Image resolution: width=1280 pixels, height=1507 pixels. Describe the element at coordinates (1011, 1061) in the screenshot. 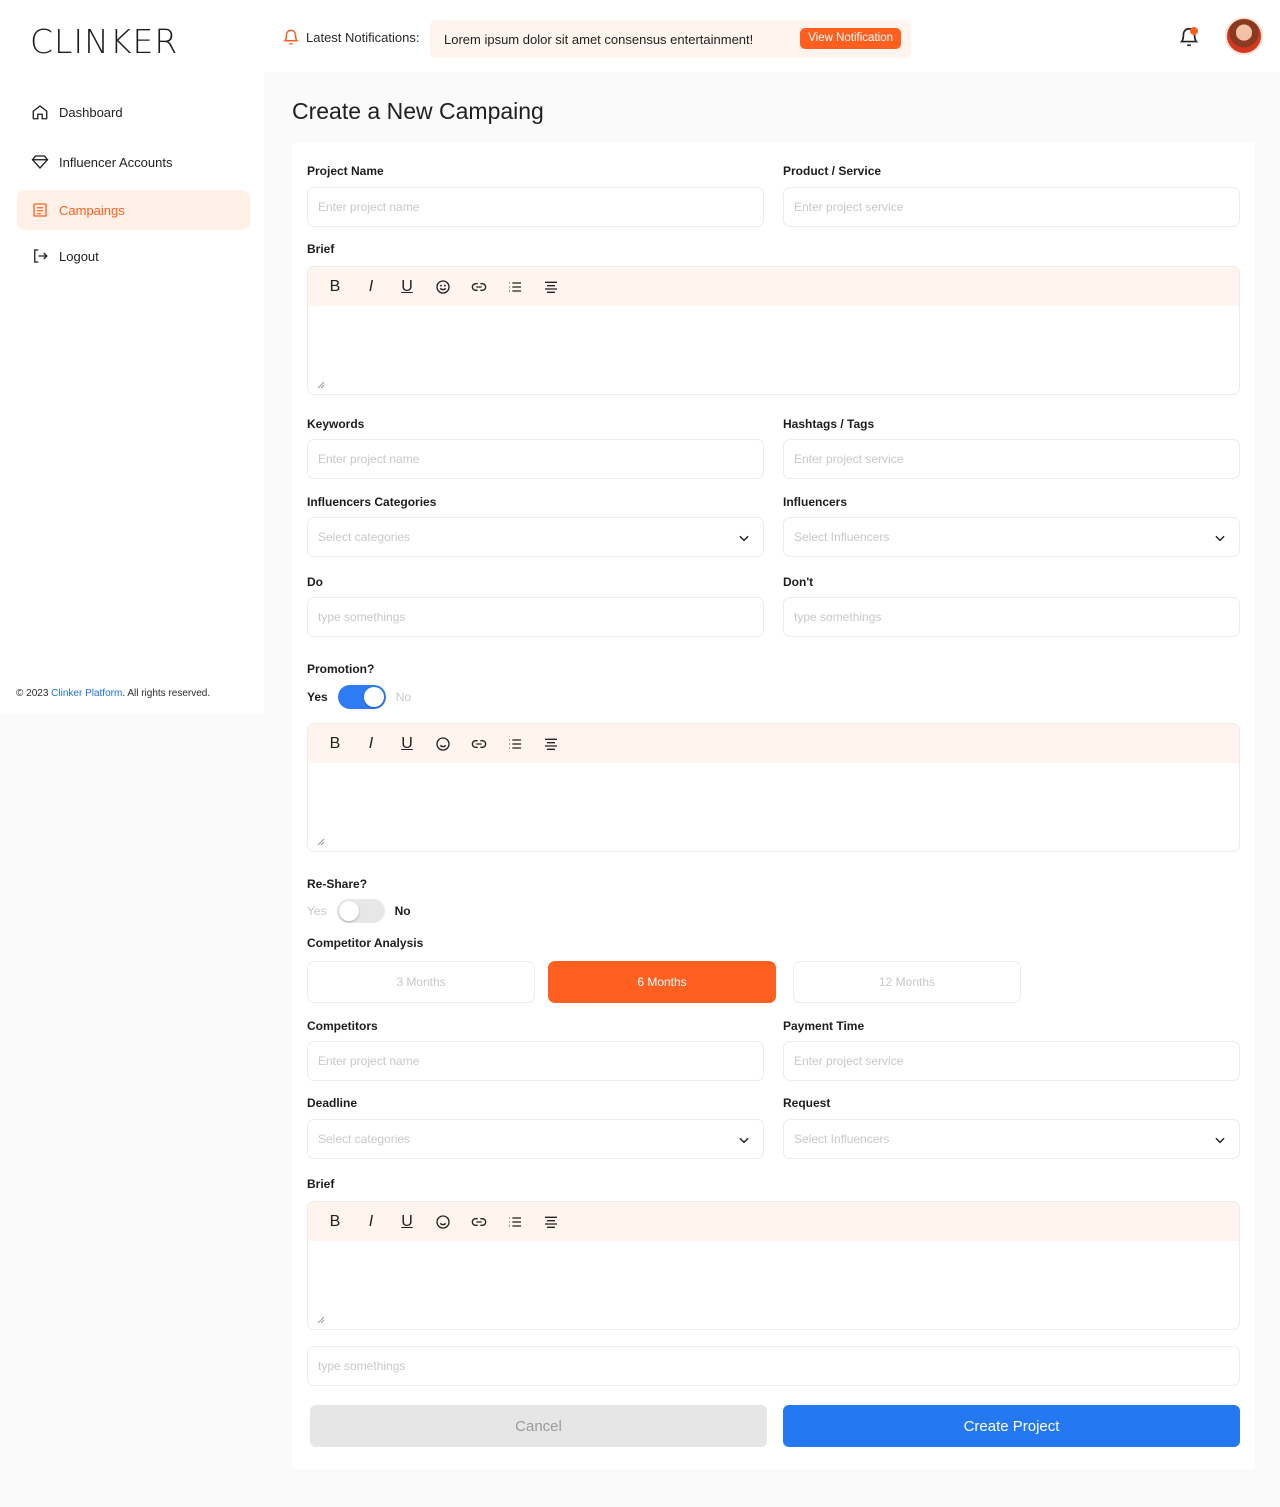

I see `payment-time-input: Enter project service` at that location.